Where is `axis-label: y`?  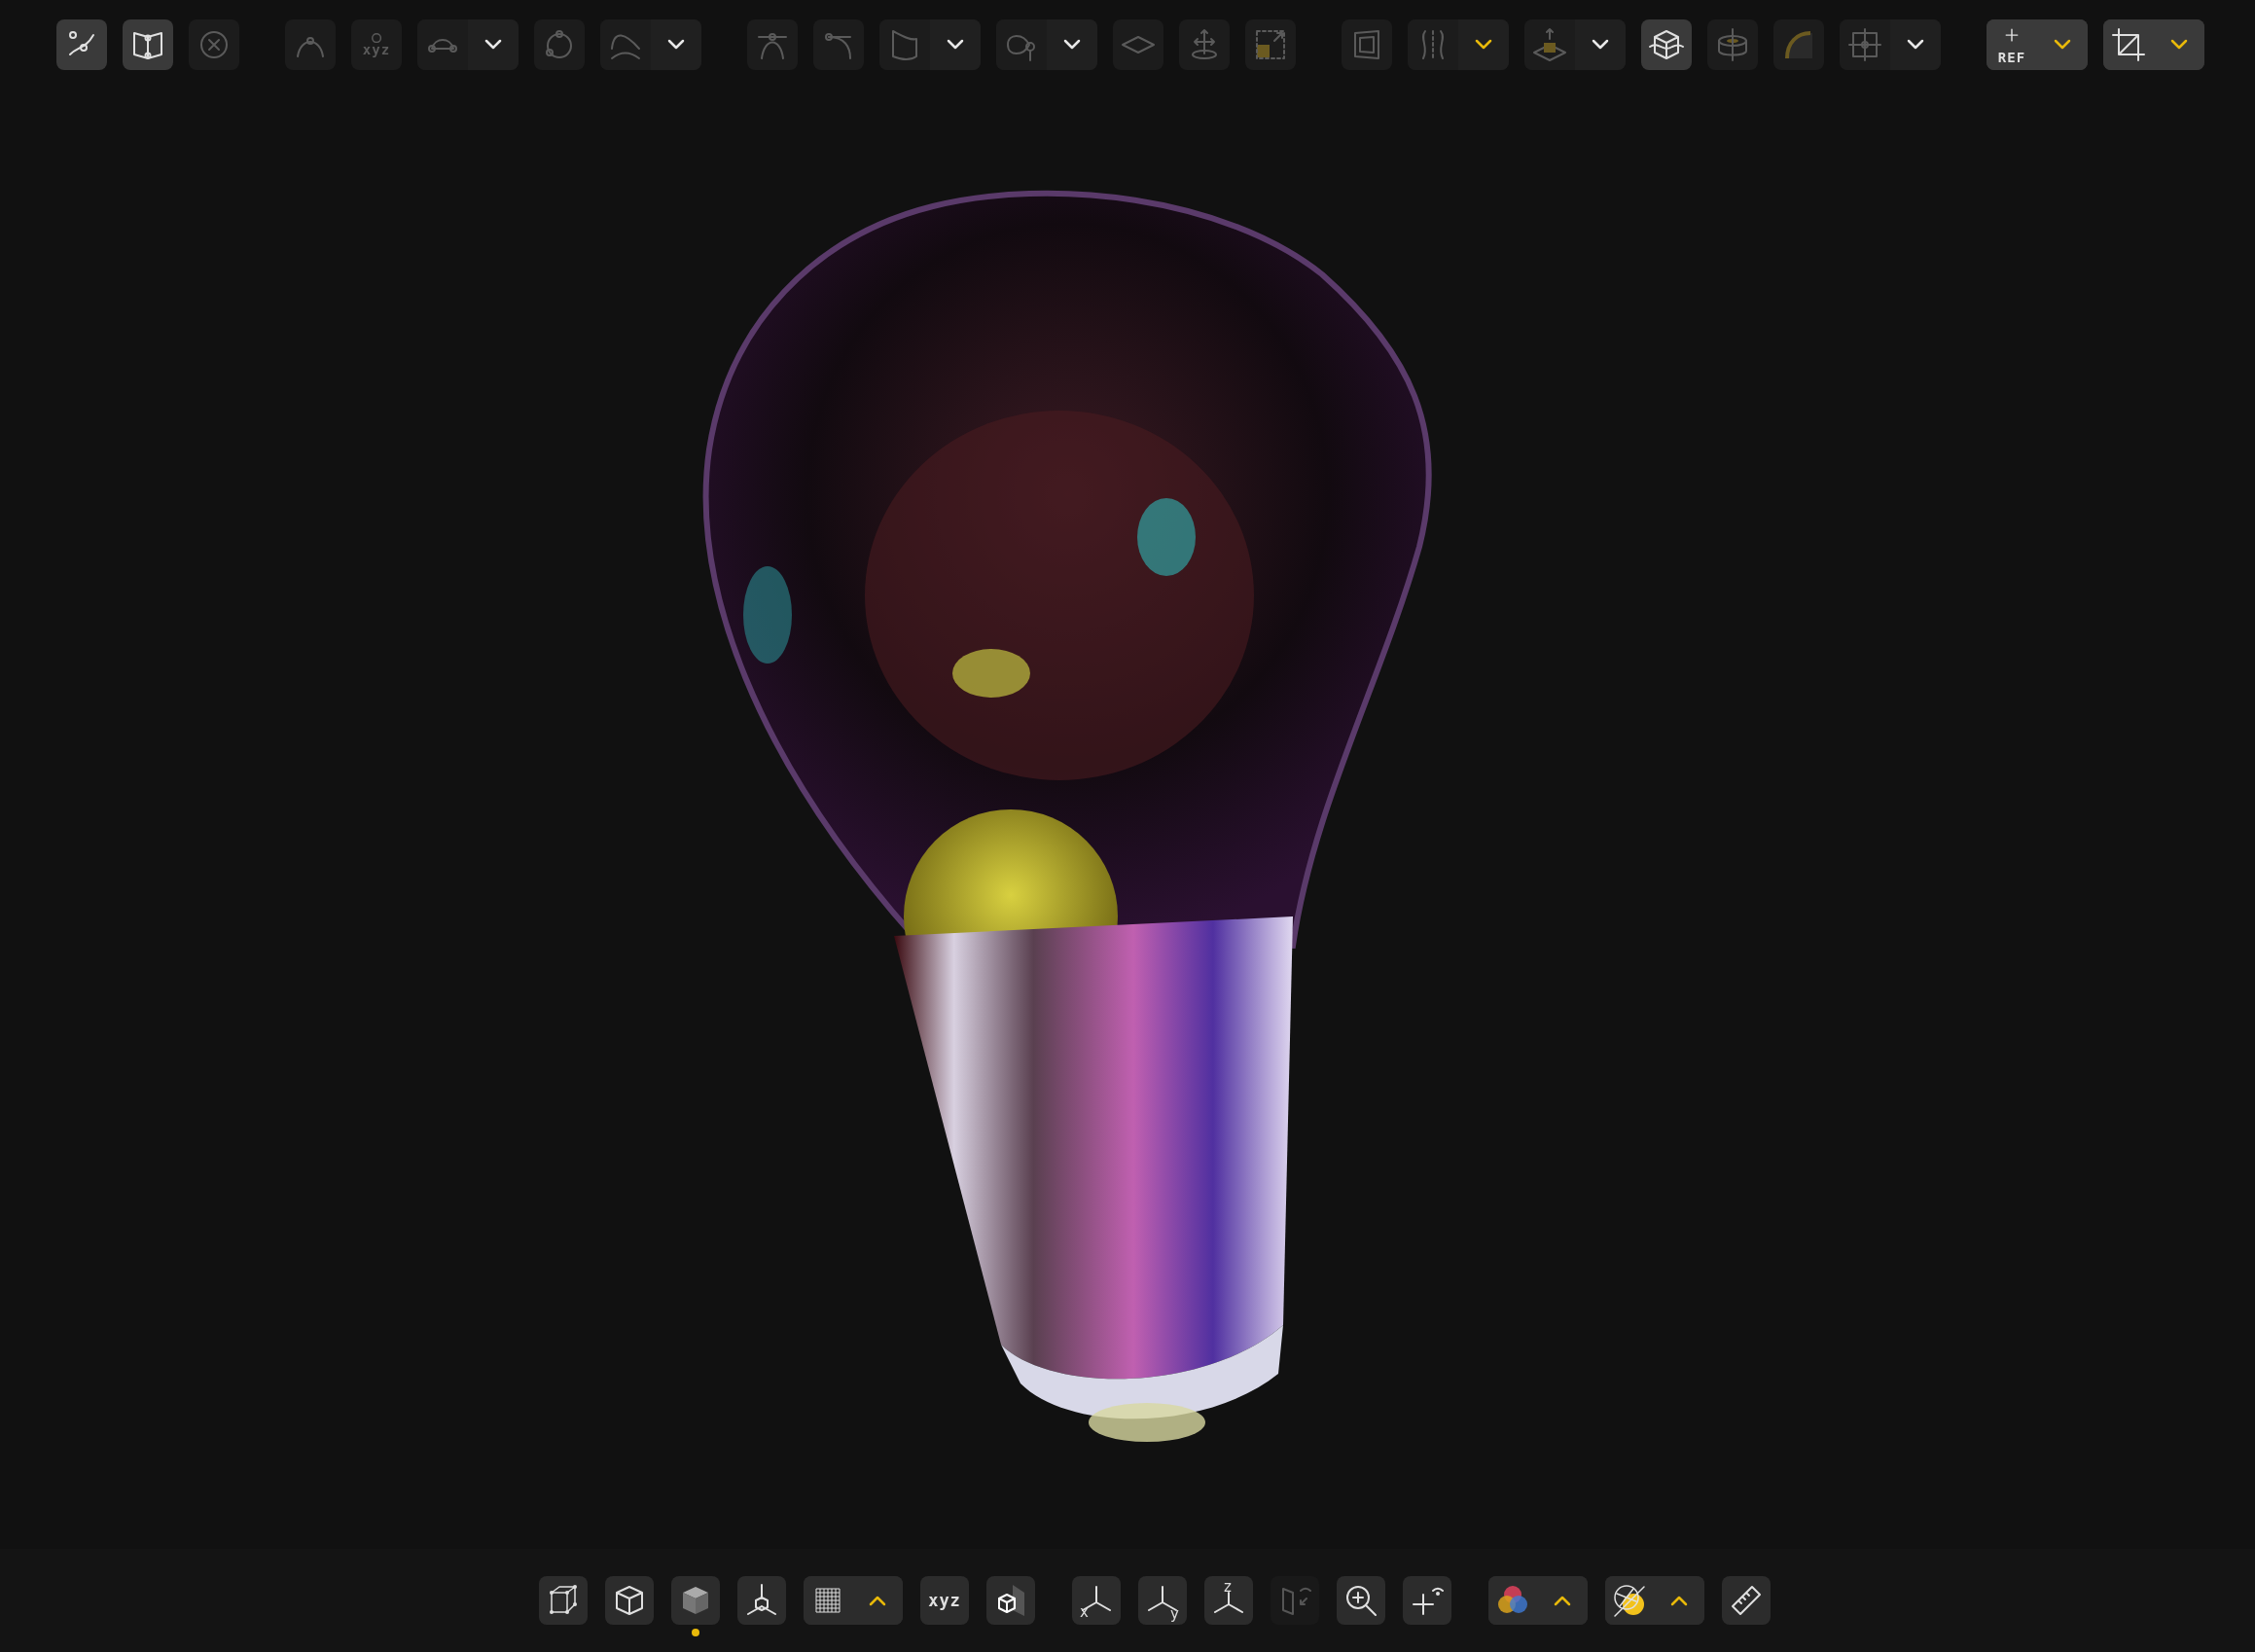 axis-label: y is located at coordinates (1174, 1614).